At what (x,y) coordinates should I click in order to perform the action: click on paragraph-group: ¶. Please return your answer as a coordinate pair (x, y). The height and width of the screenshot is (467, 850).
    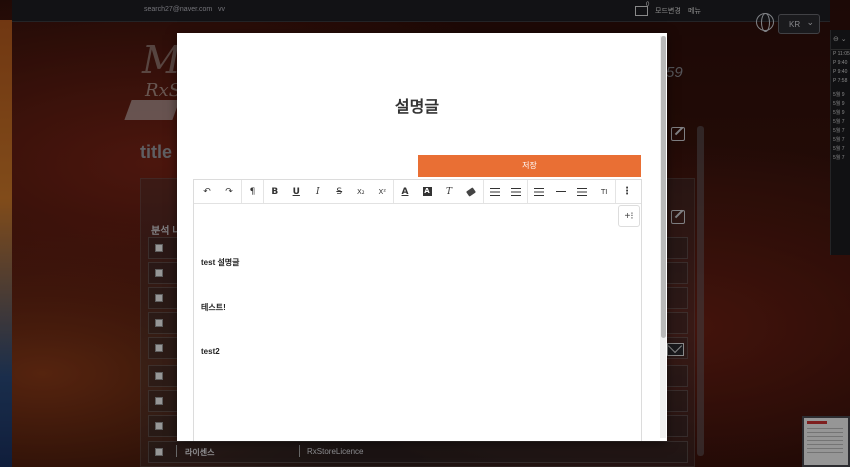
    Looking at the image, I should click on (253, 191).